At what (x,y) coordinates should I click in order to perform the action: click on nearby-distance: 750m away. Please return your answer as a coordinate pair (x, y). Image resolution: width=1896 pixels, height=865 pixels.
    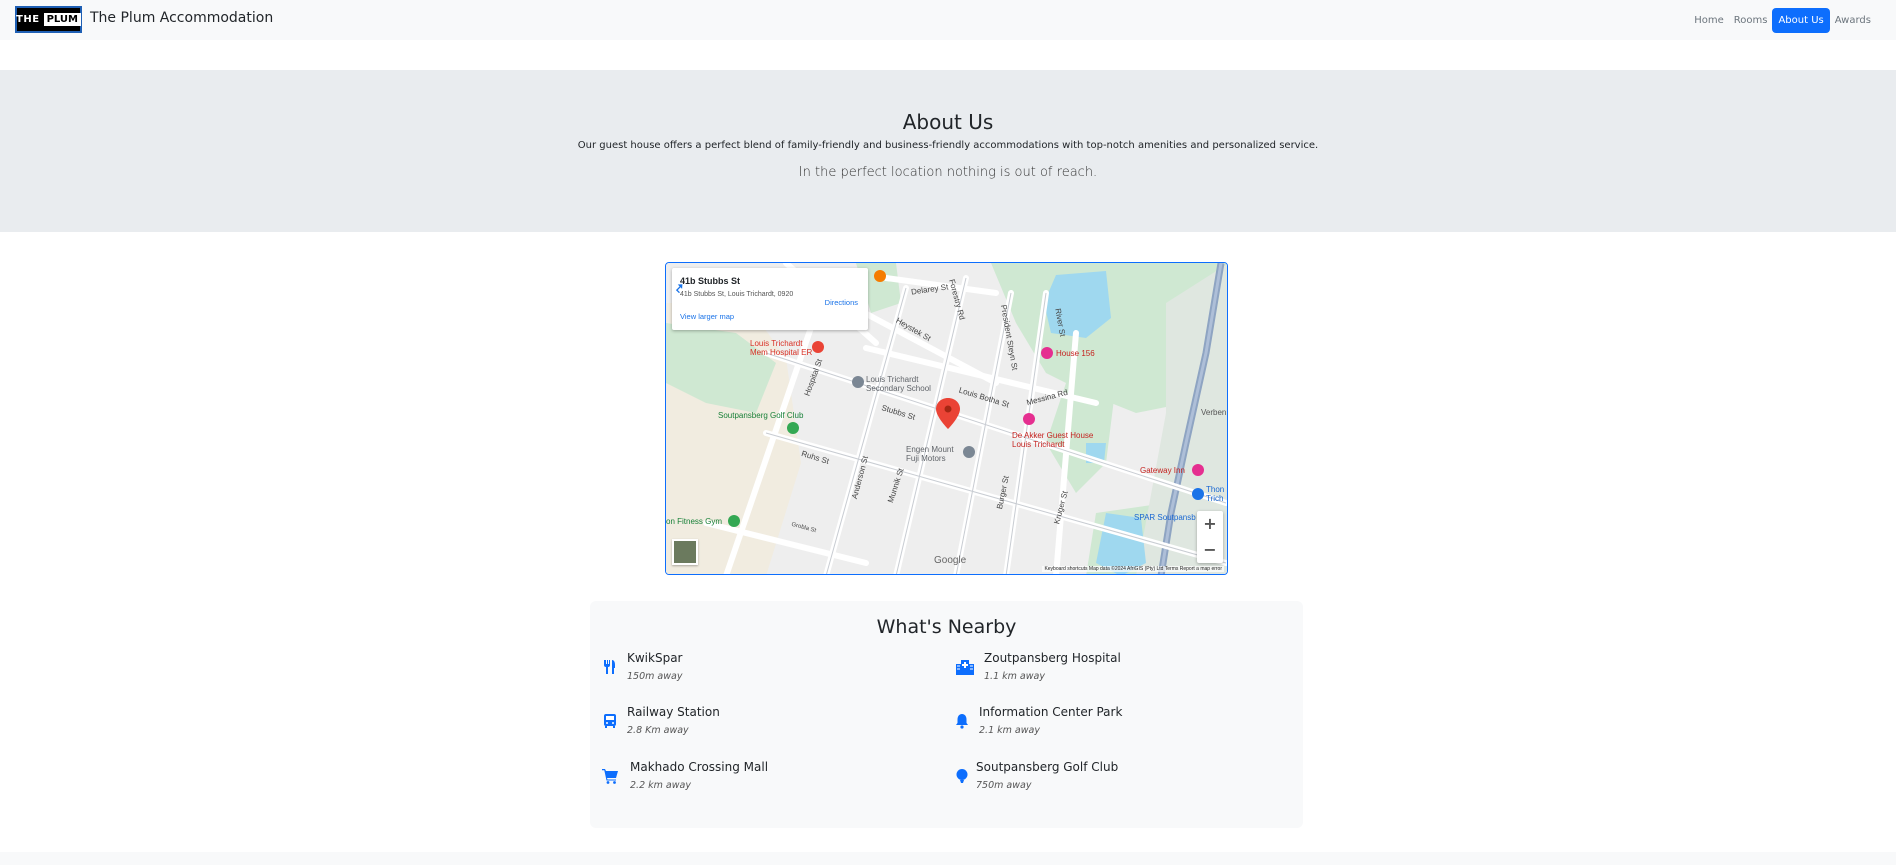
    Looking at the image, I should click on (1004, 785).